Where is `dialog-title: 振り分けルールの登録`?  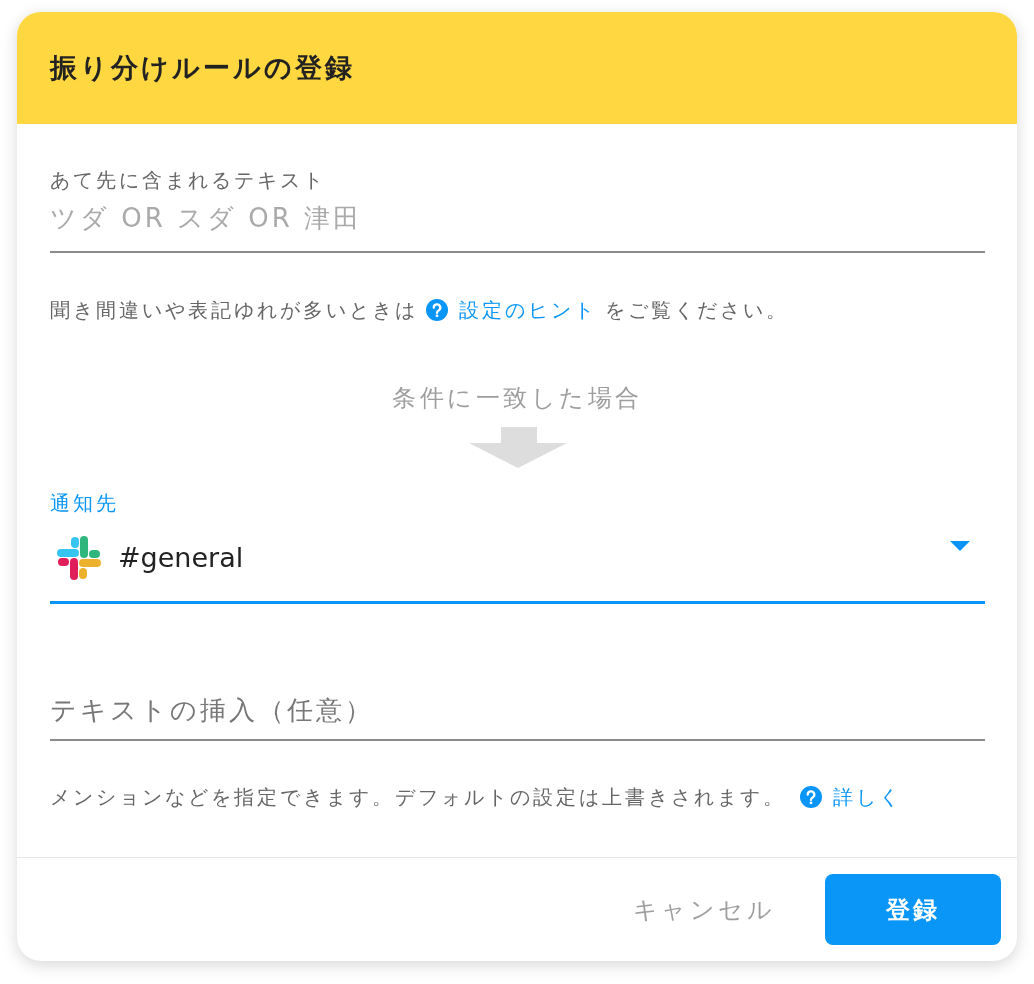
dialog-title: 振り分けルールの登録 is located at coordinates (202, 68).